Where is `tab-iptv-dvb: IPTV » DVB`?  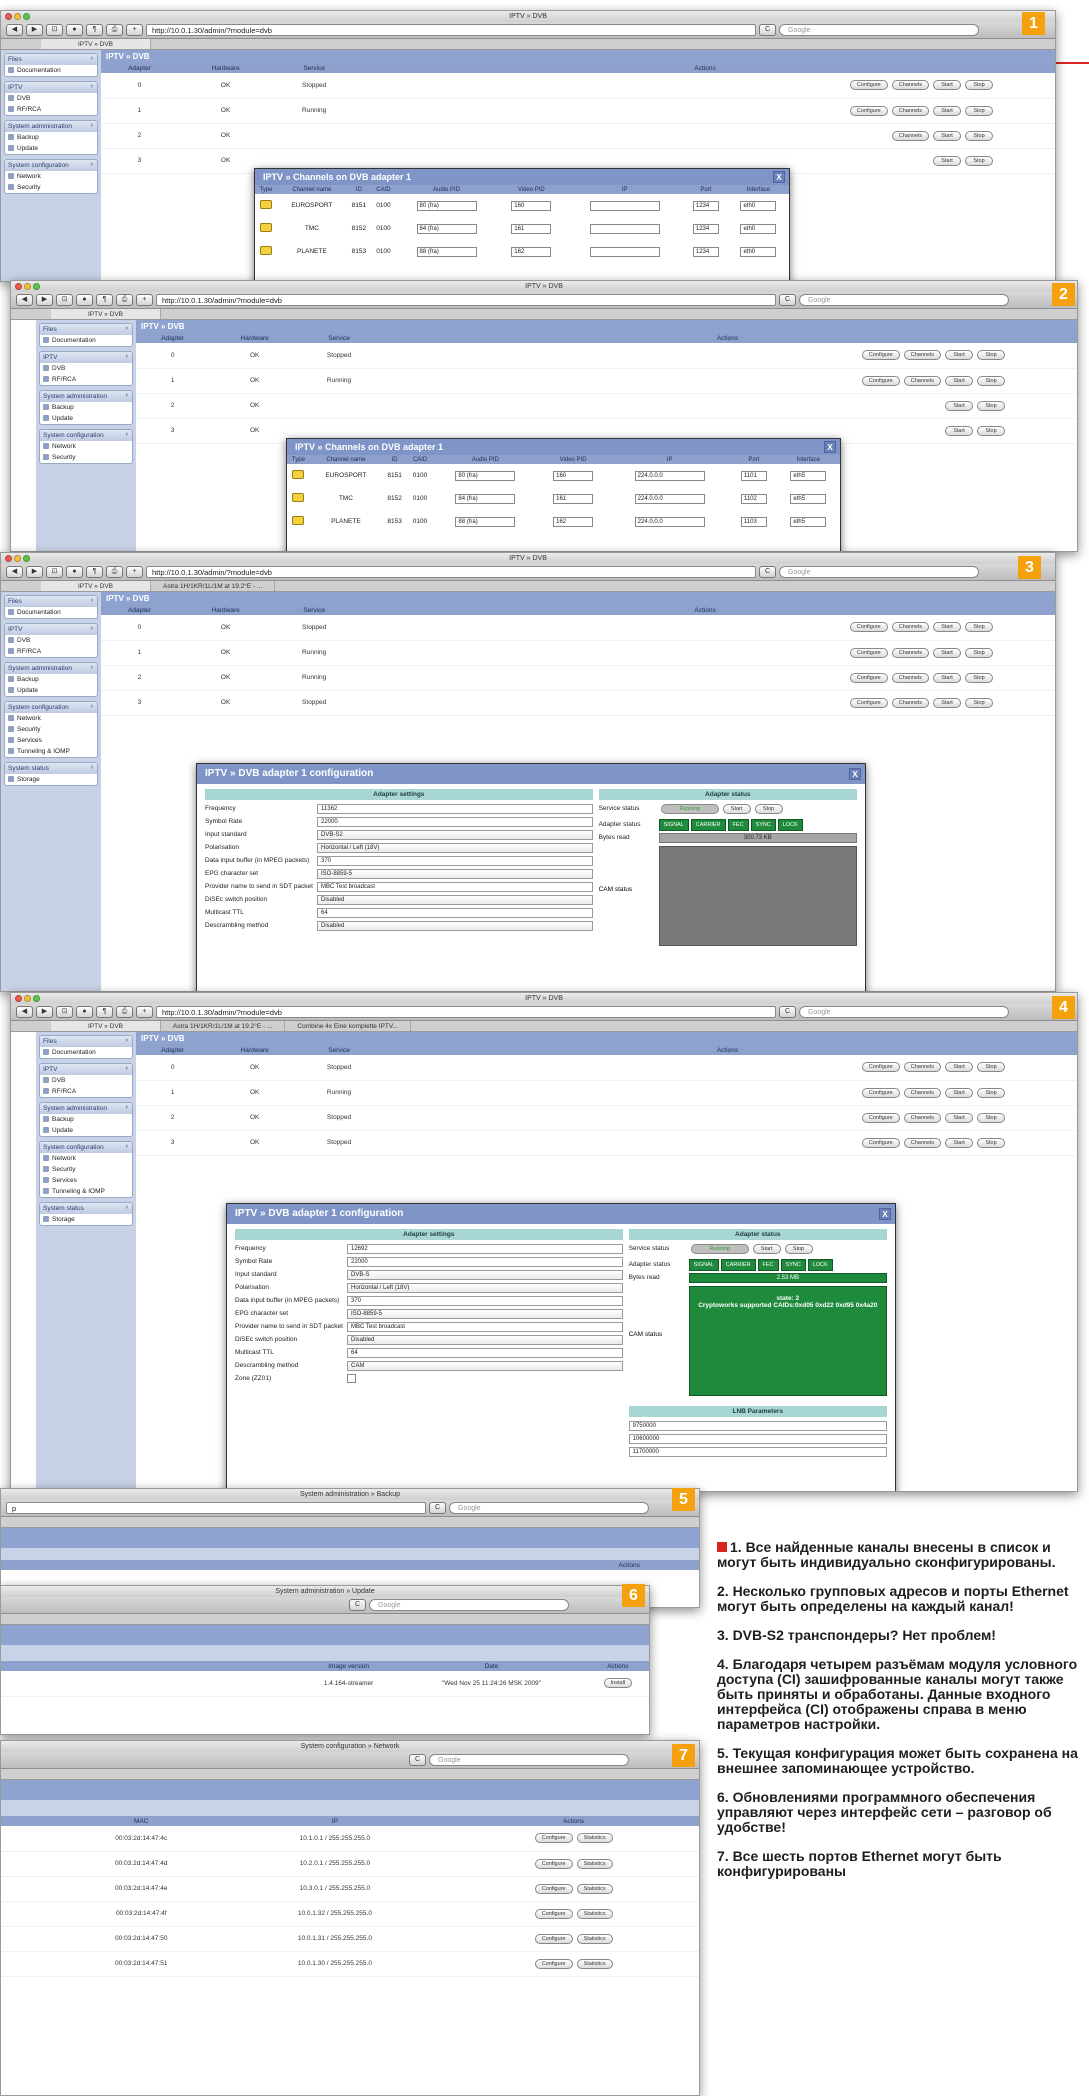 tab-iptv-dvb: IPTV » DVB is located at coordinates (106, 1026).